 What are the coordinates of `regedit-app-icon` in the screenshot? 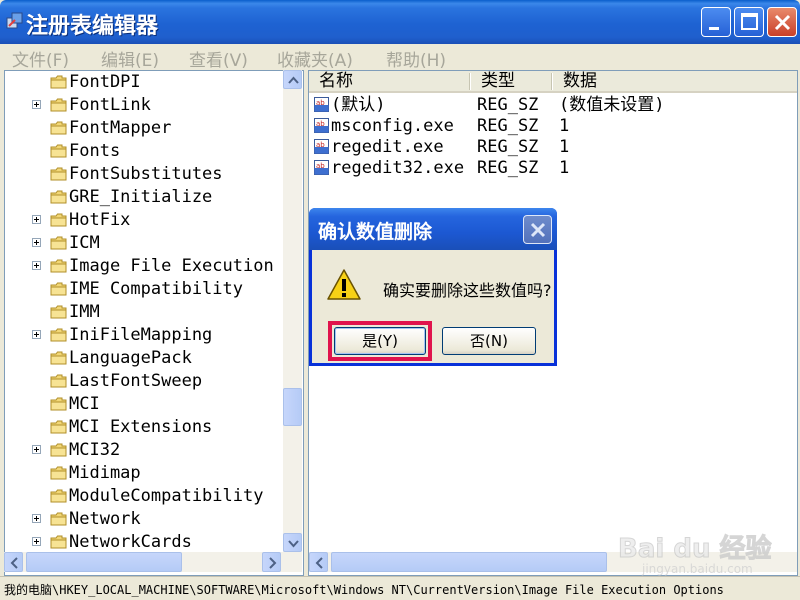 It's located at (15, 21).